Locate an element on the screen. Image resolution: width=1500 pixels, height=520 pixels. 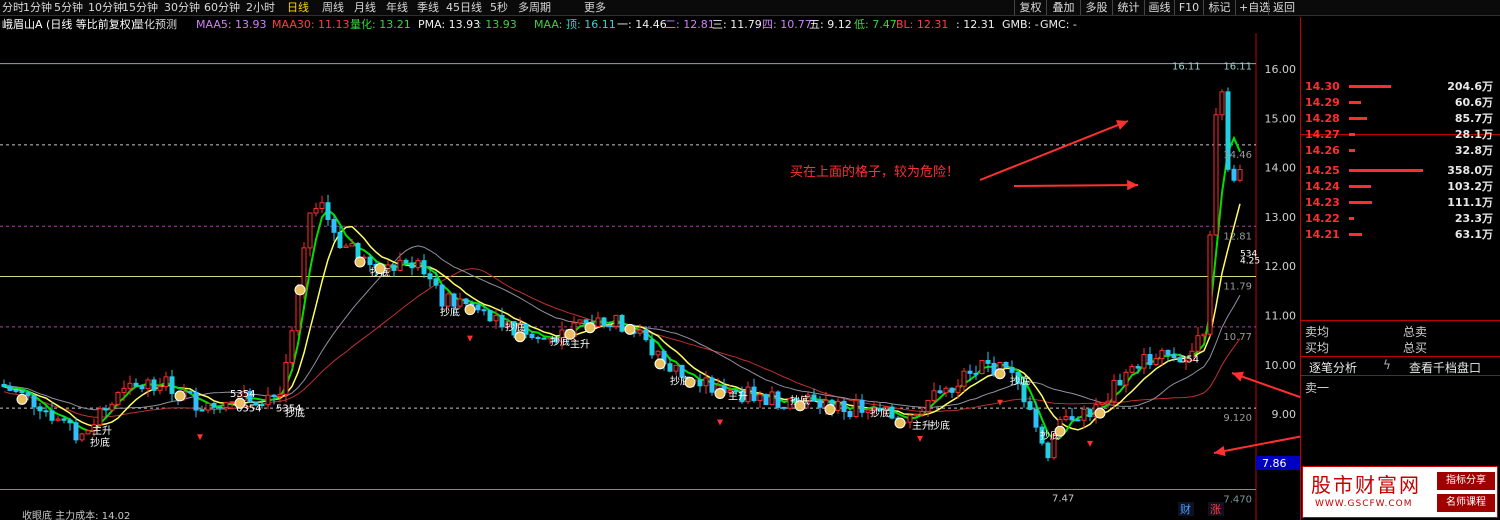
timeframe-15: 多周期 is located at coordinates (534, 7).